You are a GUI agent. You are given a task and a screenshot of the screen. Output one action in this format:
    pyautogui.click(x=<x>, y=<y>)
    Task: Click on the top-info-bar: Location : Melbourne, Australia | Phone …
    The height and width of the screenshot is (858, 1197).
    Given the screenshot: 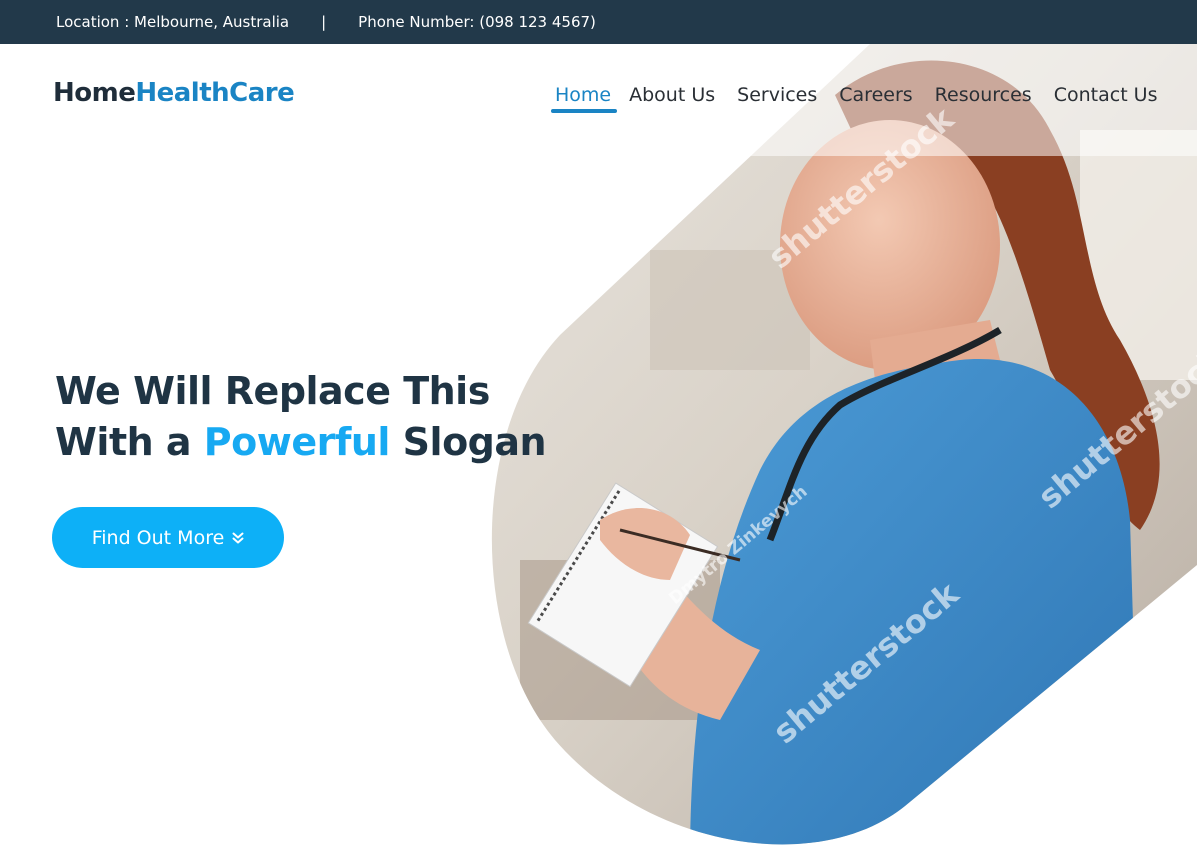 What is the action you would take?
    pyautogui.click(x=598, y=22)
    